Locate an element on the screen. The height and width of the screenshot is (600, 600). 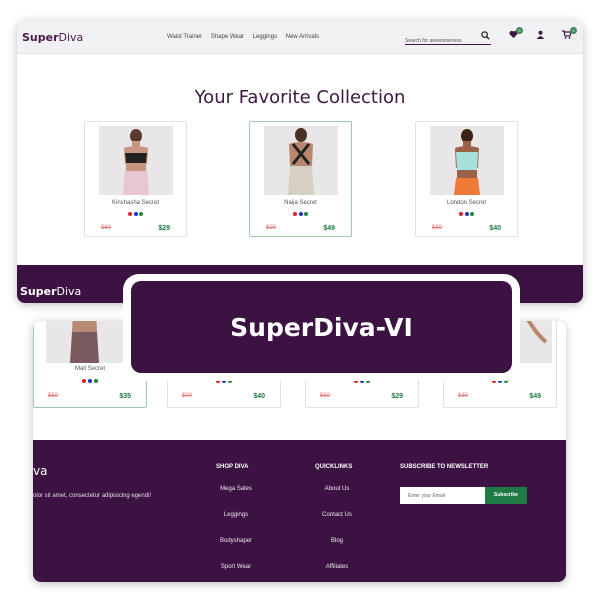
nav-link-shape-wear: Shape Wear is located at coordinates (227, 37).